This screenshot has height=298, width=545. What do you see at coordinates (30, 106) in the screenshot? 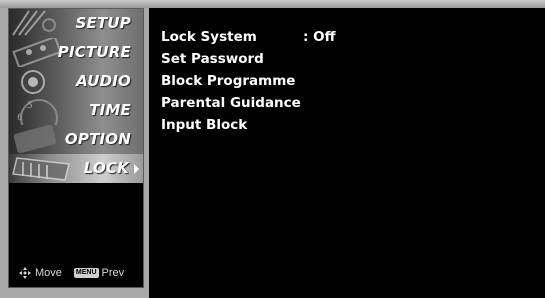
I see `svg-text: 5` at bounding box center [30, 106].